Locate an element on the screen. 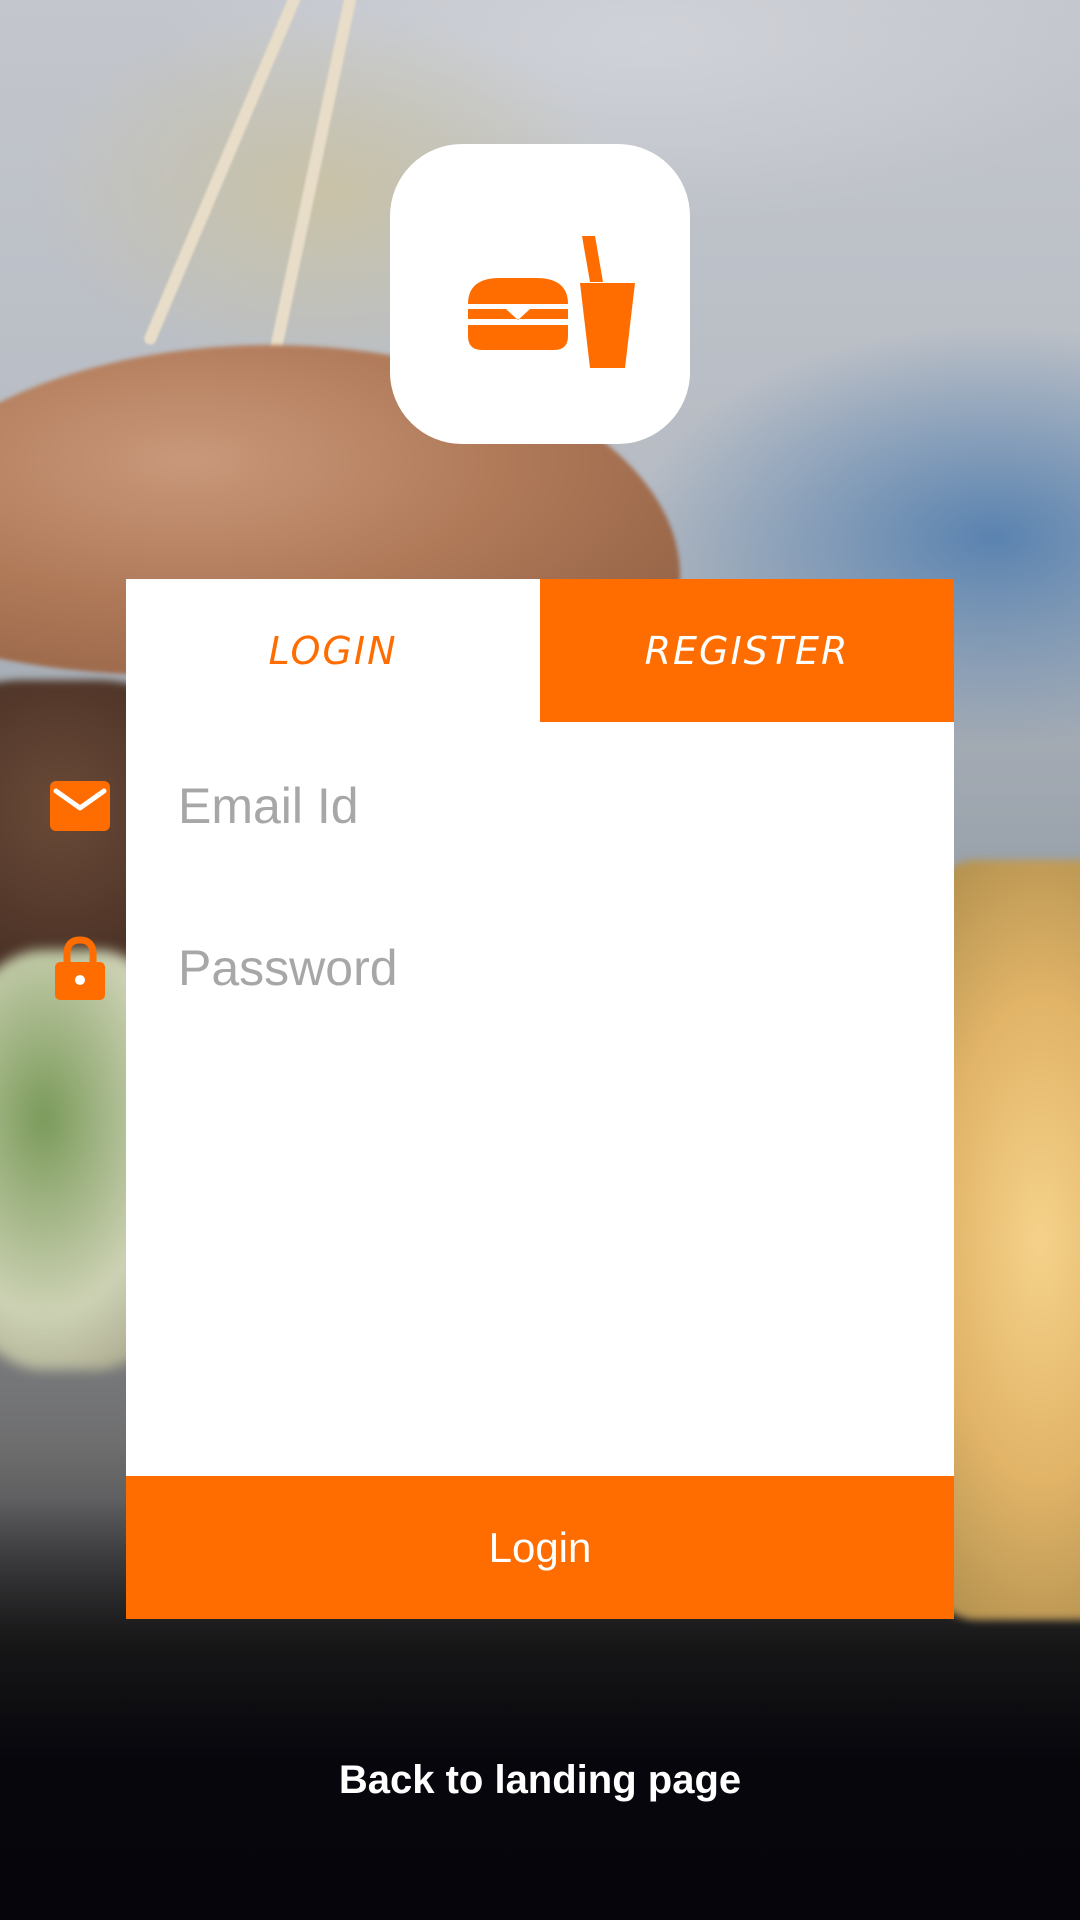  email-row is located at coordinates (414, 806).